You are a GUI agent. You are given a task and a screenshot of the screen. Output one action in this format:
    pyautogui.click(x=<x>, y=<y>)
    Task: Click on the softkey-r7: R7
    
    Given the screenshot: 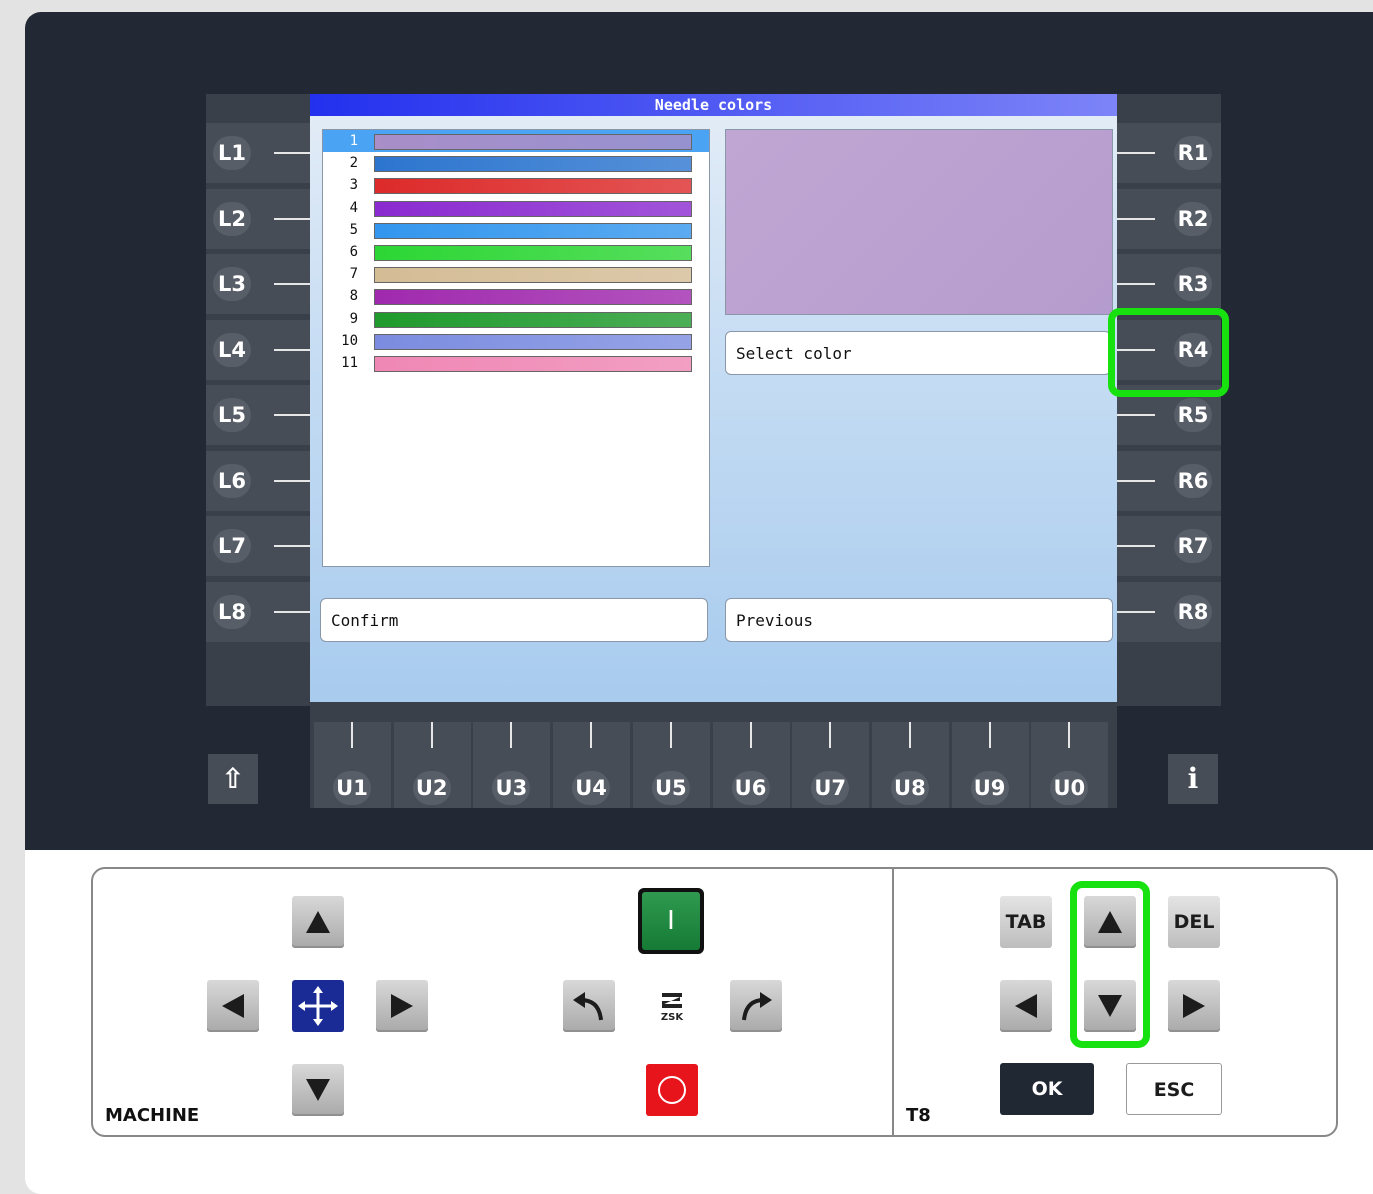 What is the action you would take?
    pyautogui.click(x=1169, y=546)
    